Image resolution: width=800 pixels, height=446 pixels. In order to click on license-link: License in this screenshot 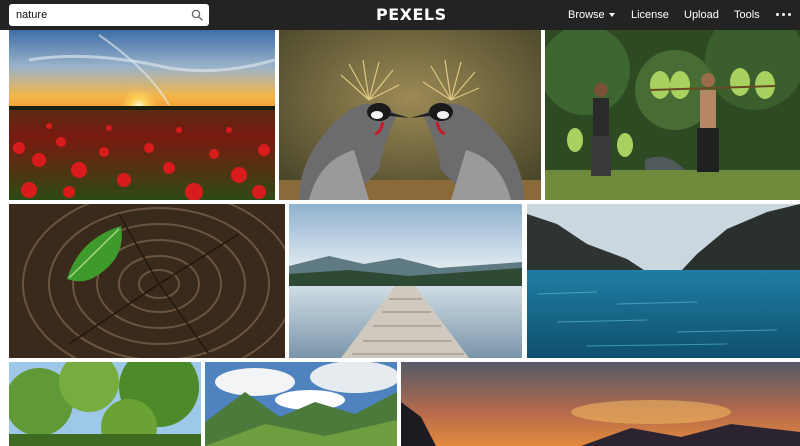, I will do `click(650, 15)`.